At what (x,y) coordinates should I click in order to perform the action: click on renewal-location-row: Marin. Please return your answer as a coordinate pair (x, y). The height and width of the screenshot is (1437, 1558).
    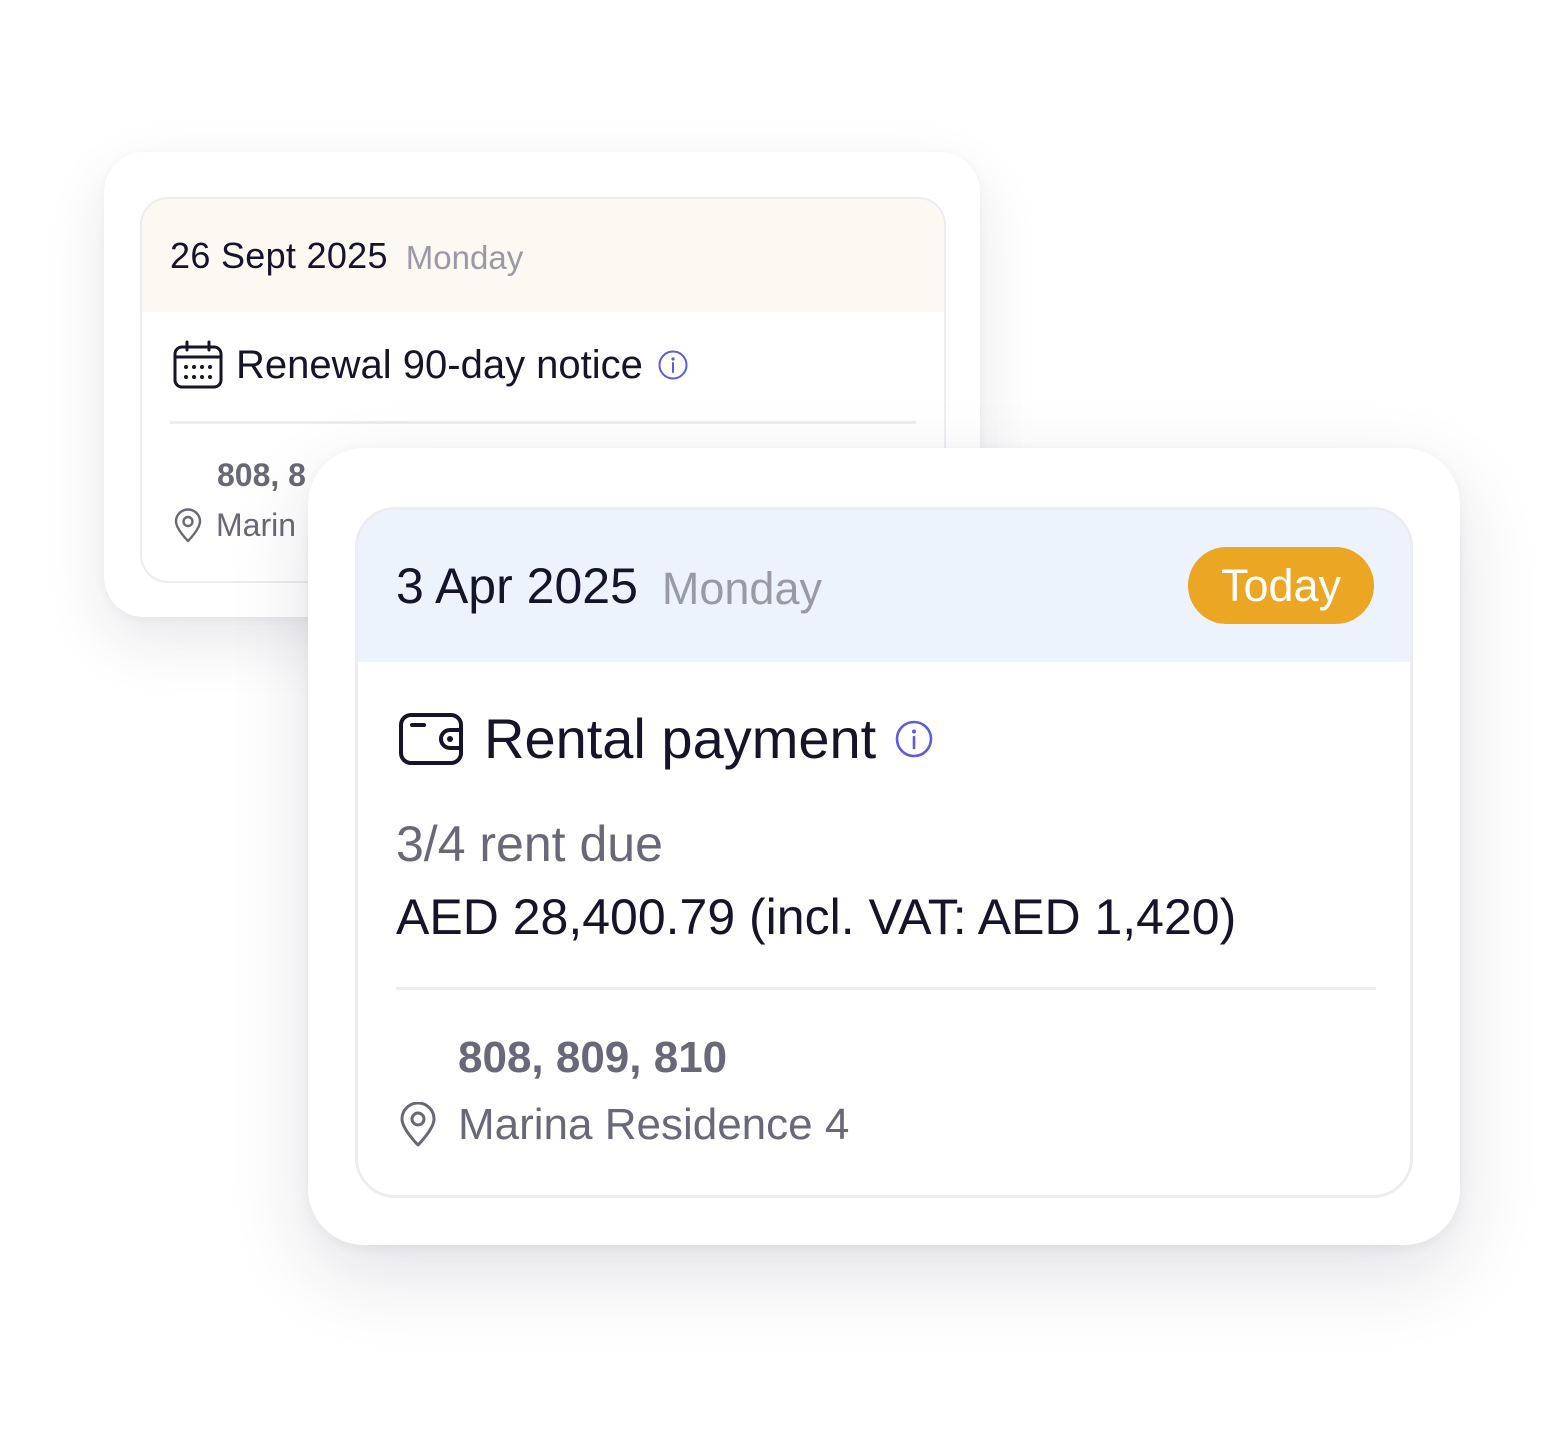
    Looking at the image, I should click on (234, 525).